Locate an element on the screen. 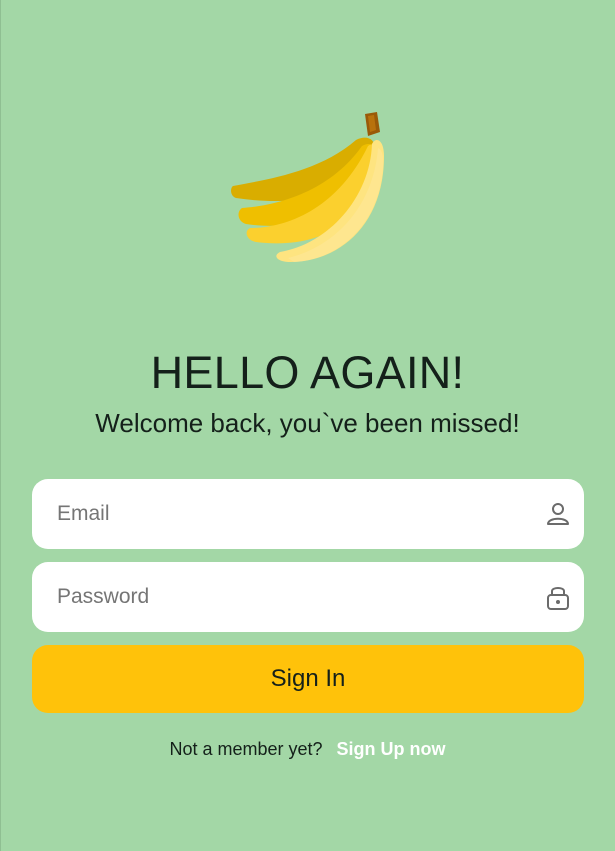 The width and height of the screenshot is (615, 851). password-input is located at coordinates (282, 597).